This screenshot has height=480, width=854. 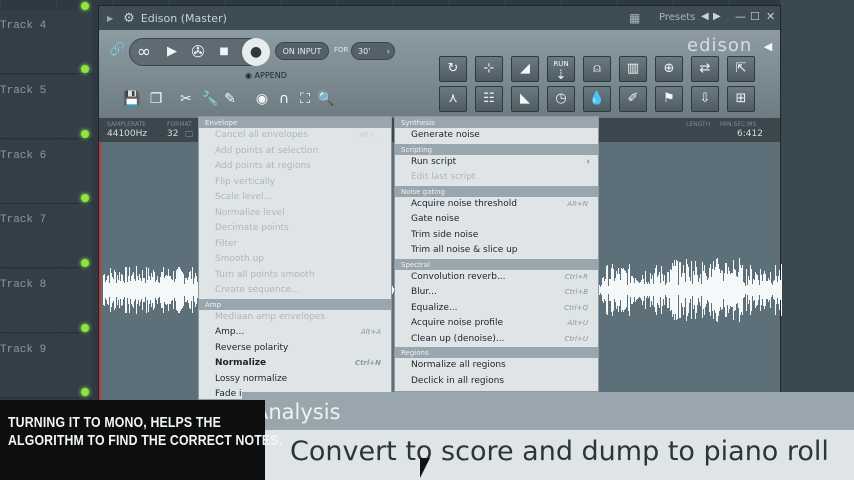 I want to click on speaker-icon: ◀, so click(x=768, y=47).